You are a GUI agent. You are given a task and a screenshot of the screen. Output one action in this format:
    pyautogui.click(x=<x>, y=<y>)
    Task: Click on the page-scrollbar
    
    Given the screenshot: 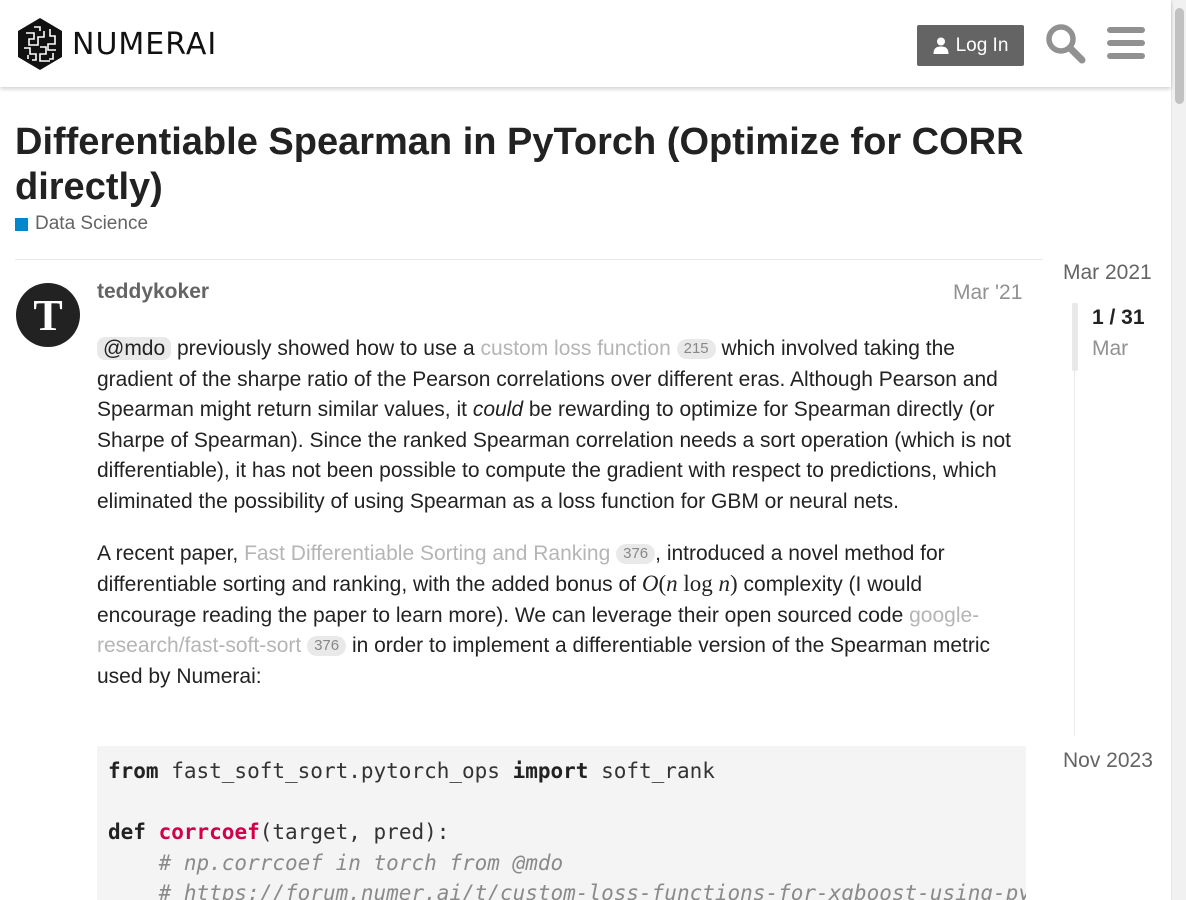 What is the action you would take?
    pyautogui.click(x=1178, y=450)
    